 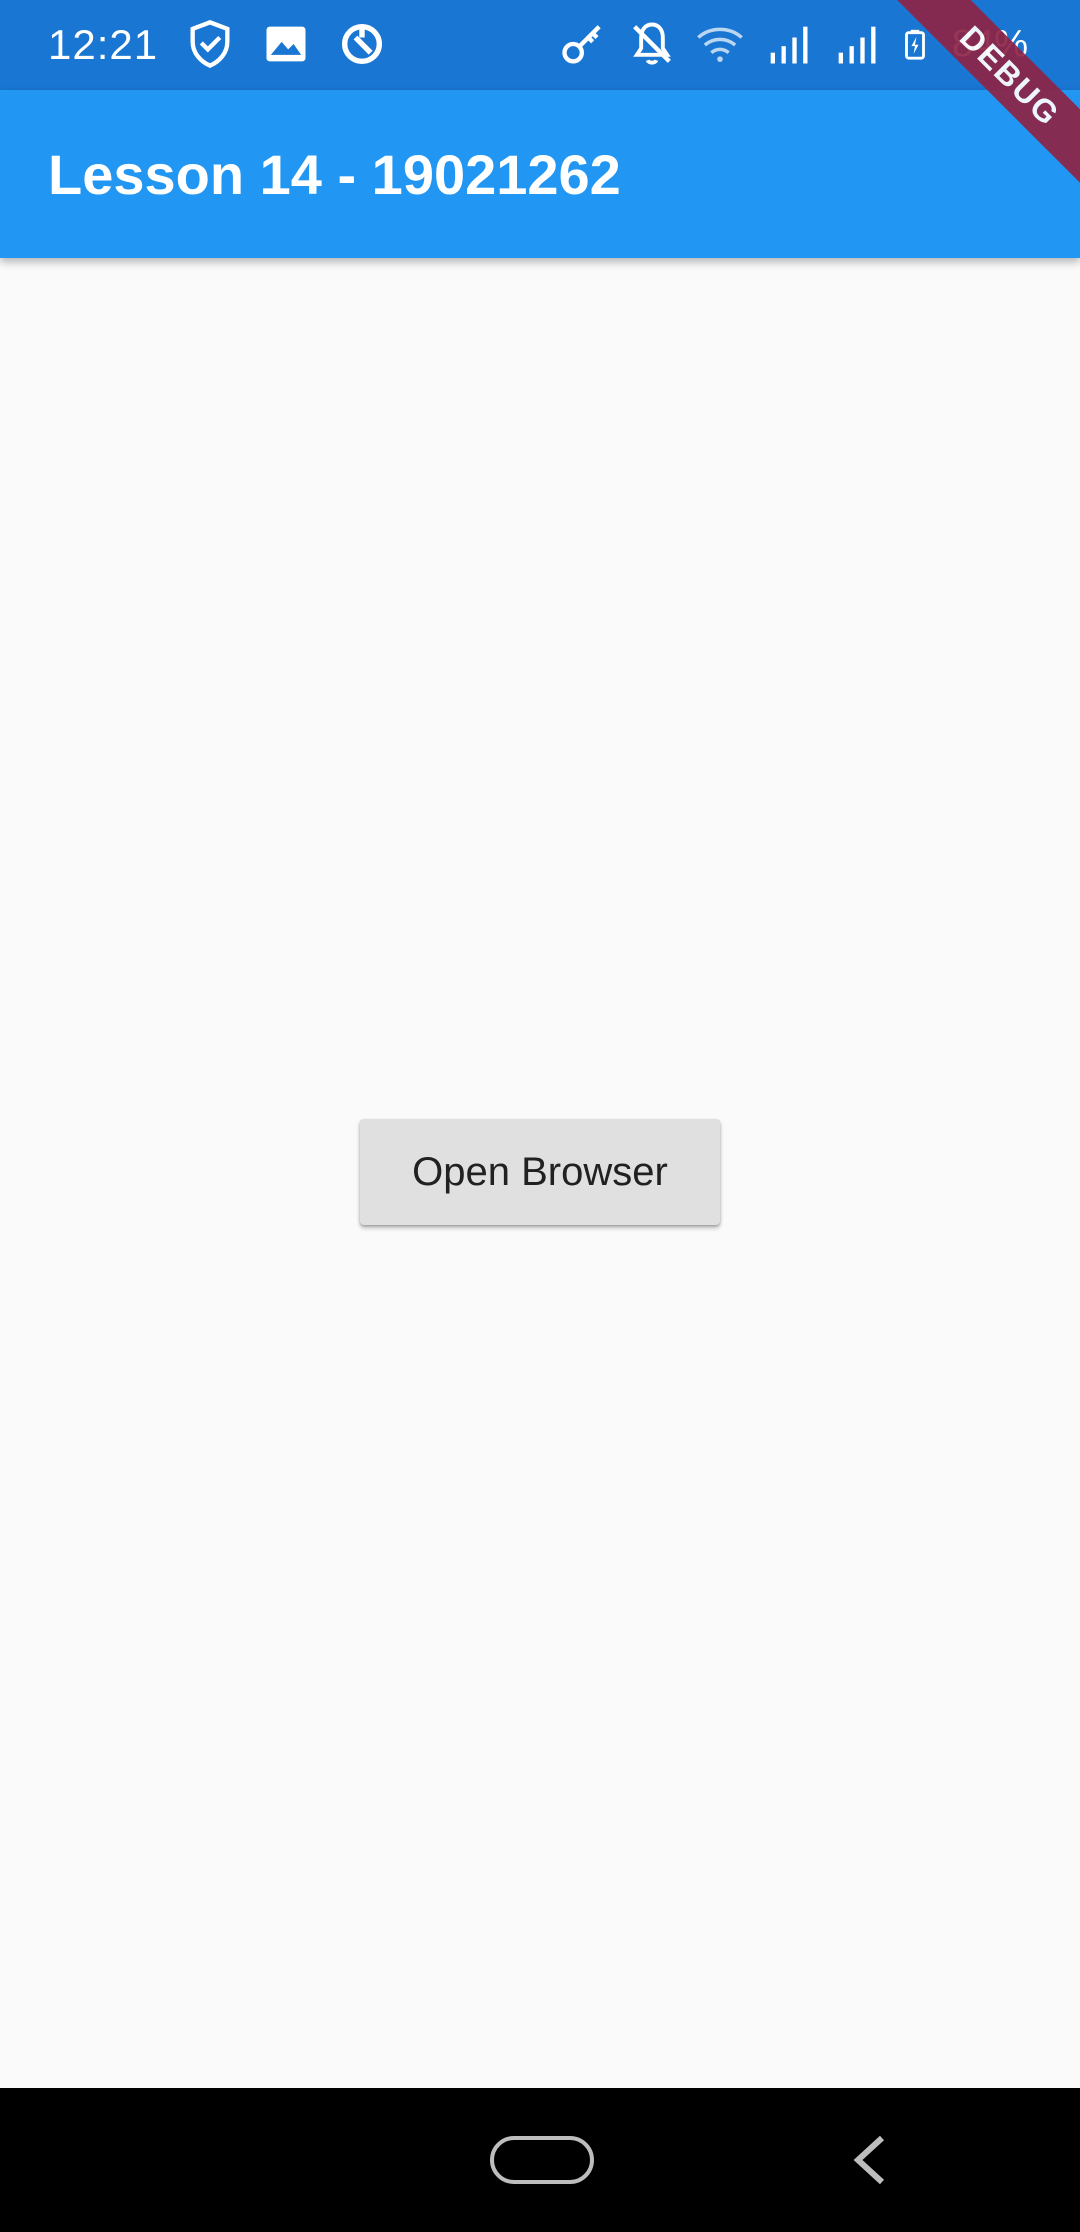 I want to click on notifications-off-icon, so click(x=652, y=43).